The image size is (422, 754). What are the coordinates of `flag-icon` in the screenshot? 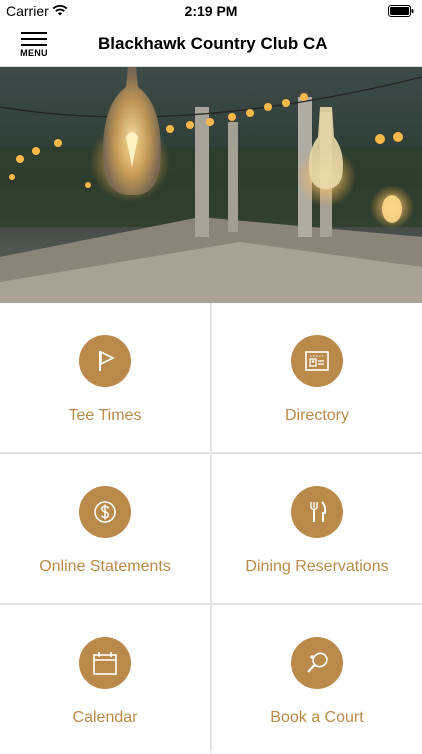 It's located at (107, 360).